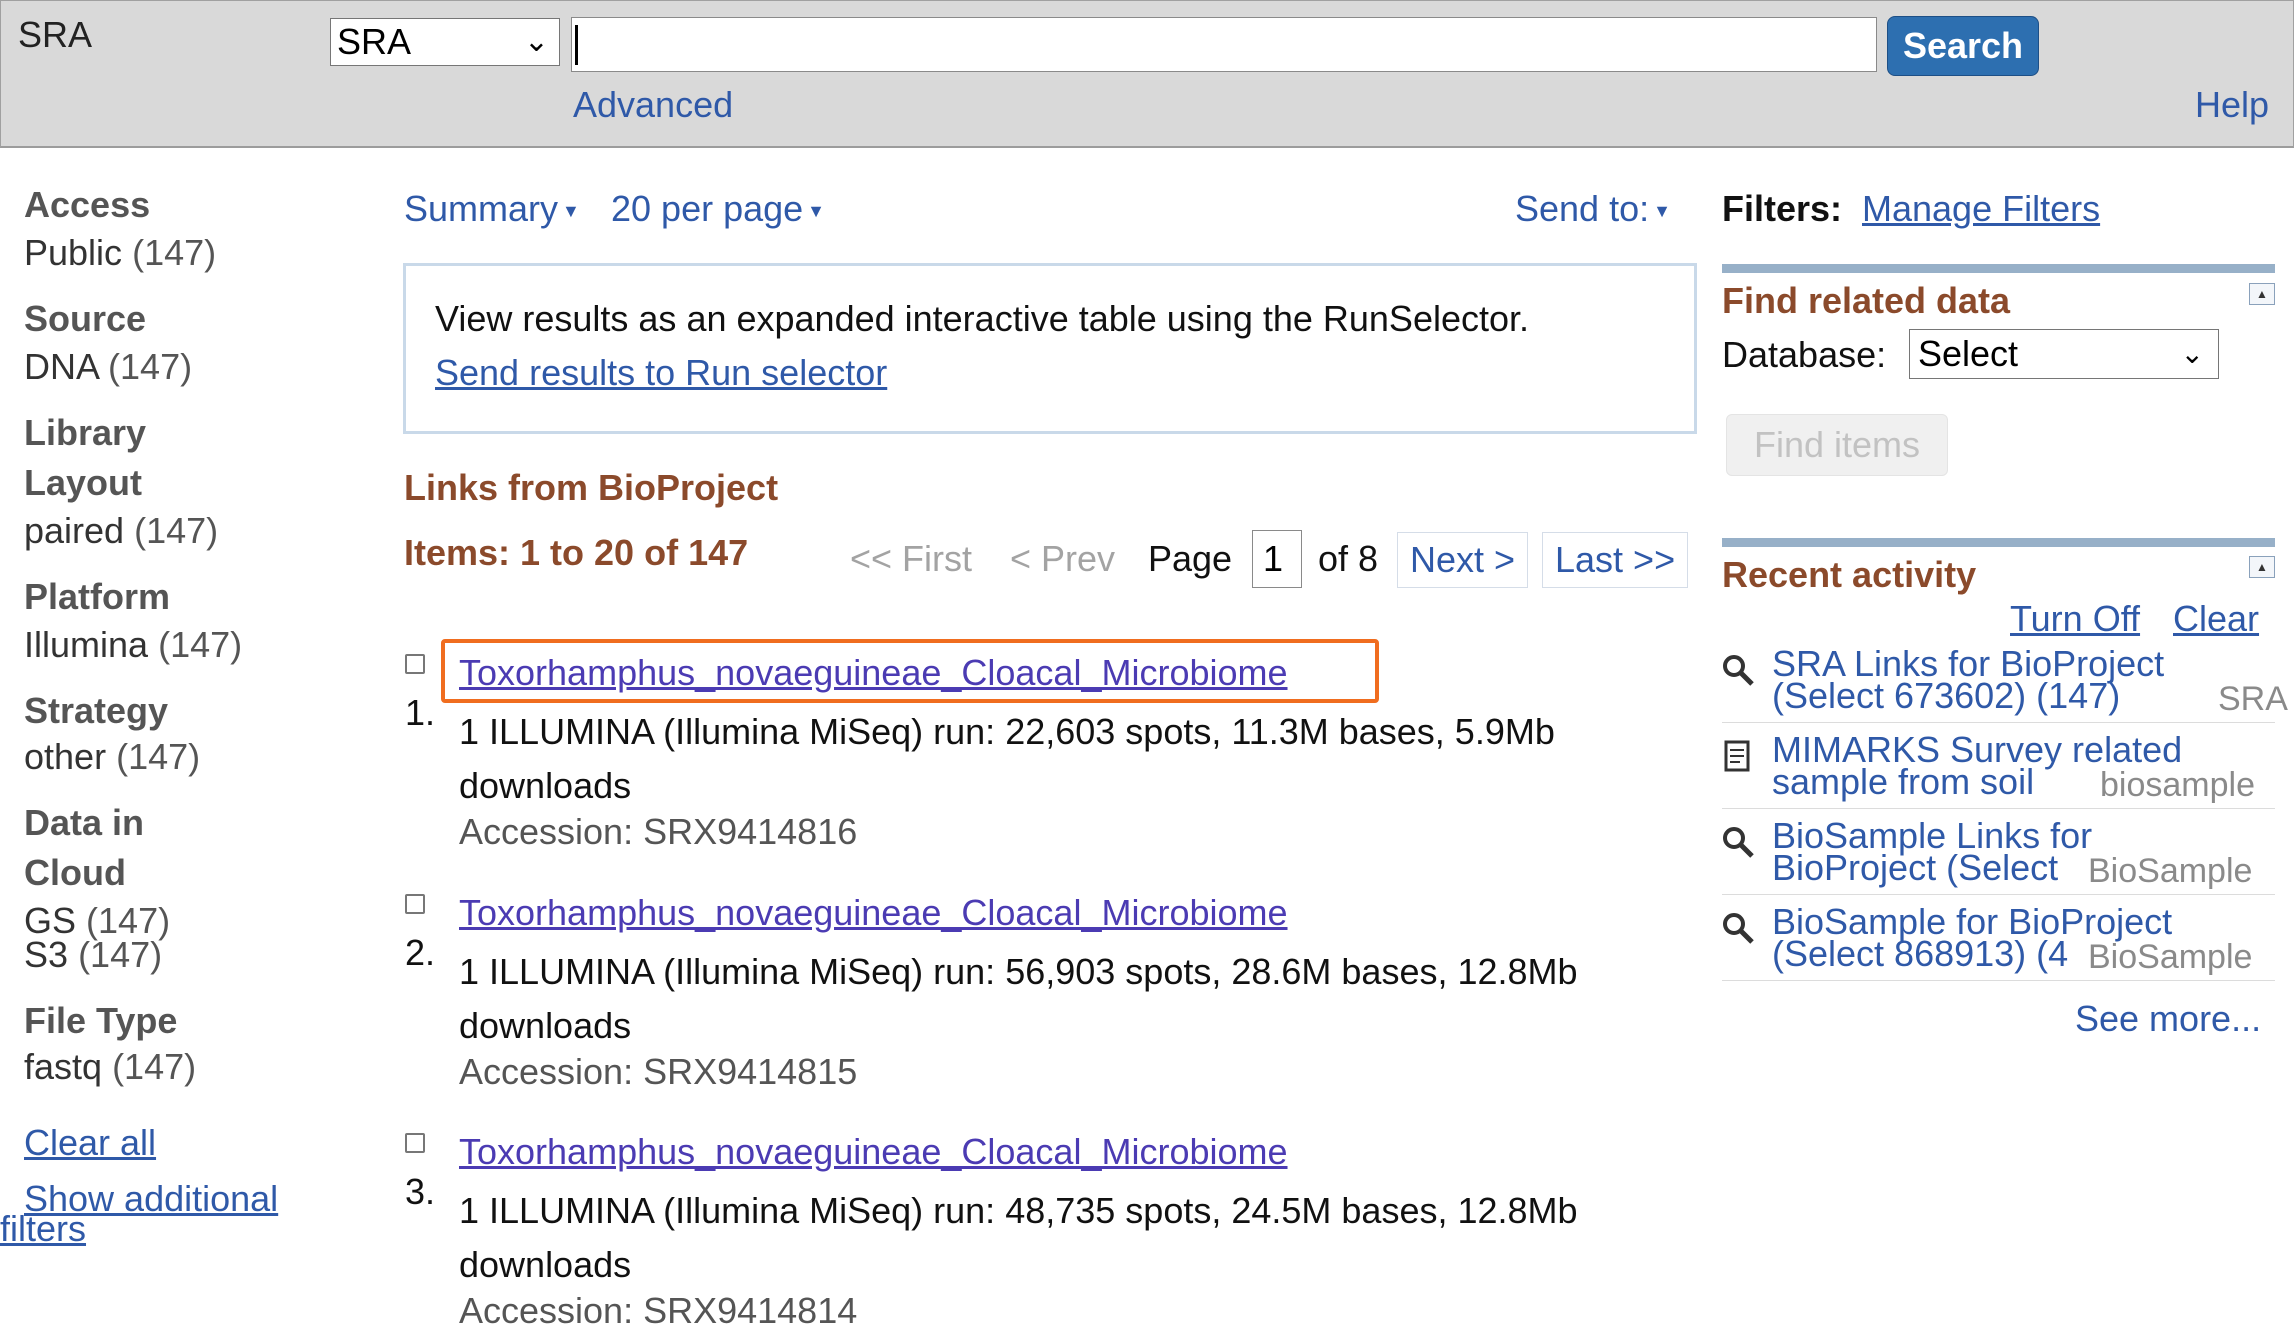 The image size is (2296, 1343). I want to click on summary-dropdown: Summary ▼, so click(492, 209).